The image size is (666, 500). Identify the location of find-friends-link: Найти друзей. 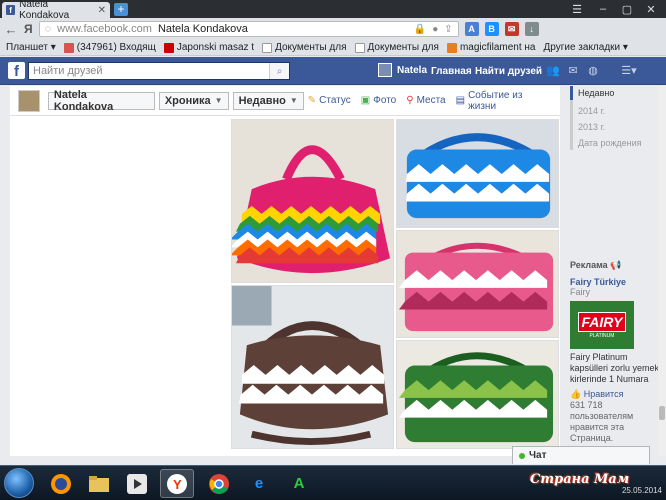
(508, 71).